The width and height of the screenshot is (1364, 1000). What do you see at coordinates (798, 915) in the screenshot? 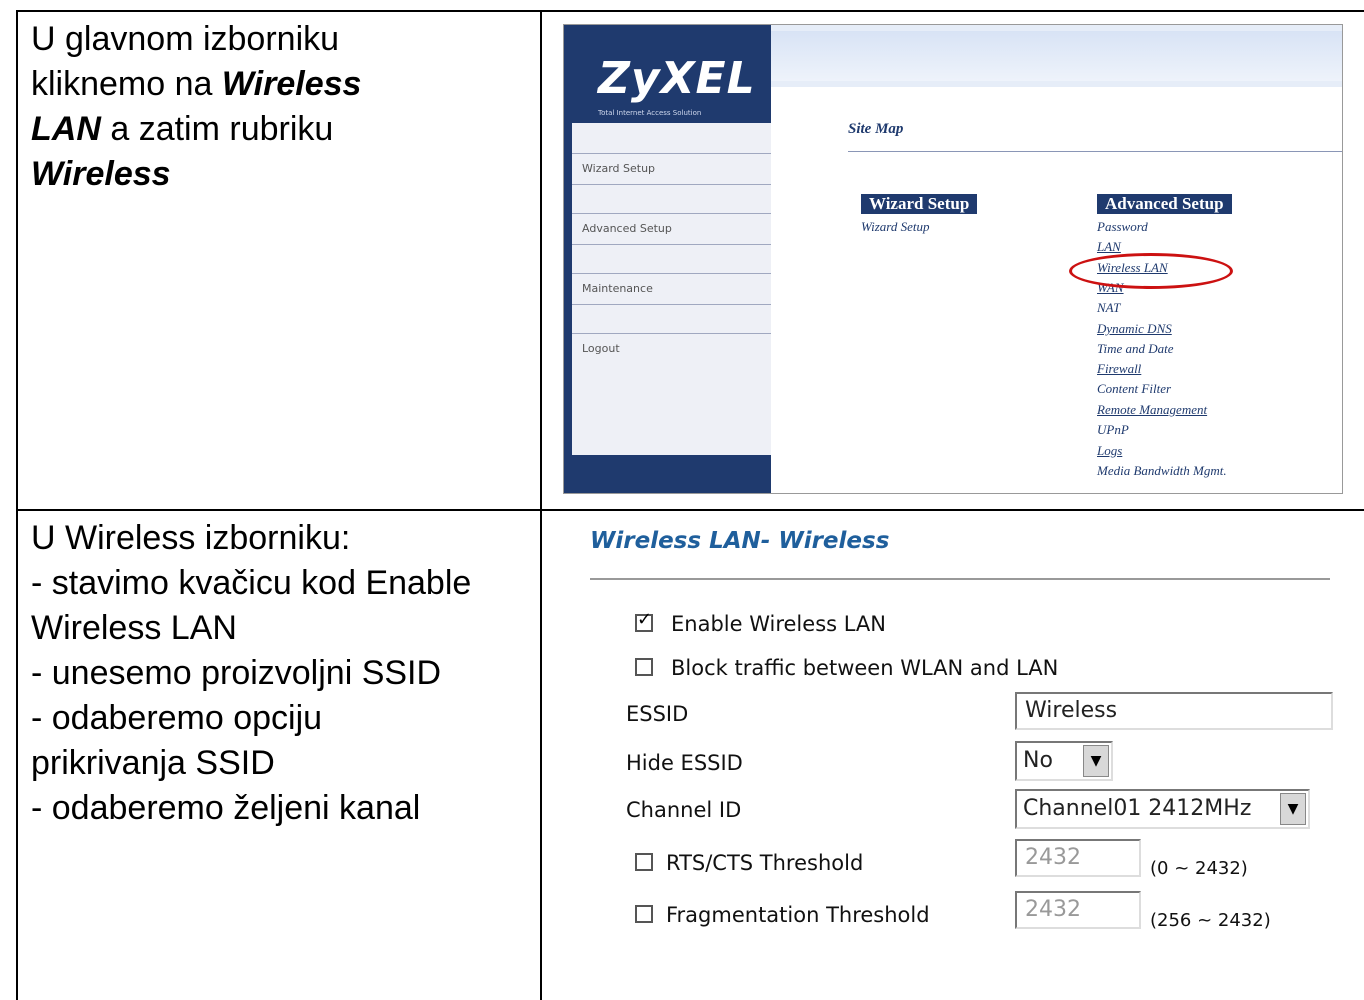
I see `fragmentation-label: Fragmentation Threshold` at bounding box center [798, 915].